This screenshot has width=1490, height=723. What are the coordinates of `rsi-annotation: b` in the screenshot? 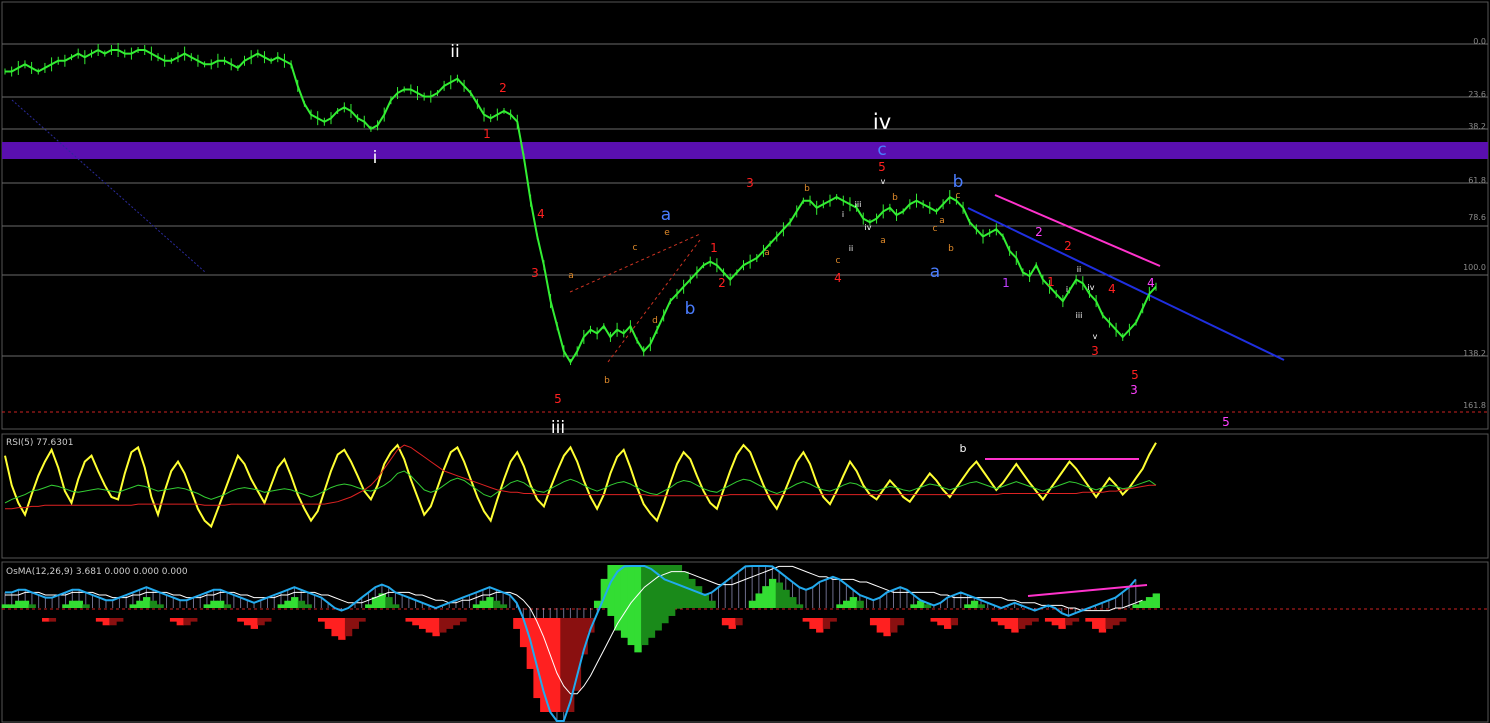 It's located at (963, 448).